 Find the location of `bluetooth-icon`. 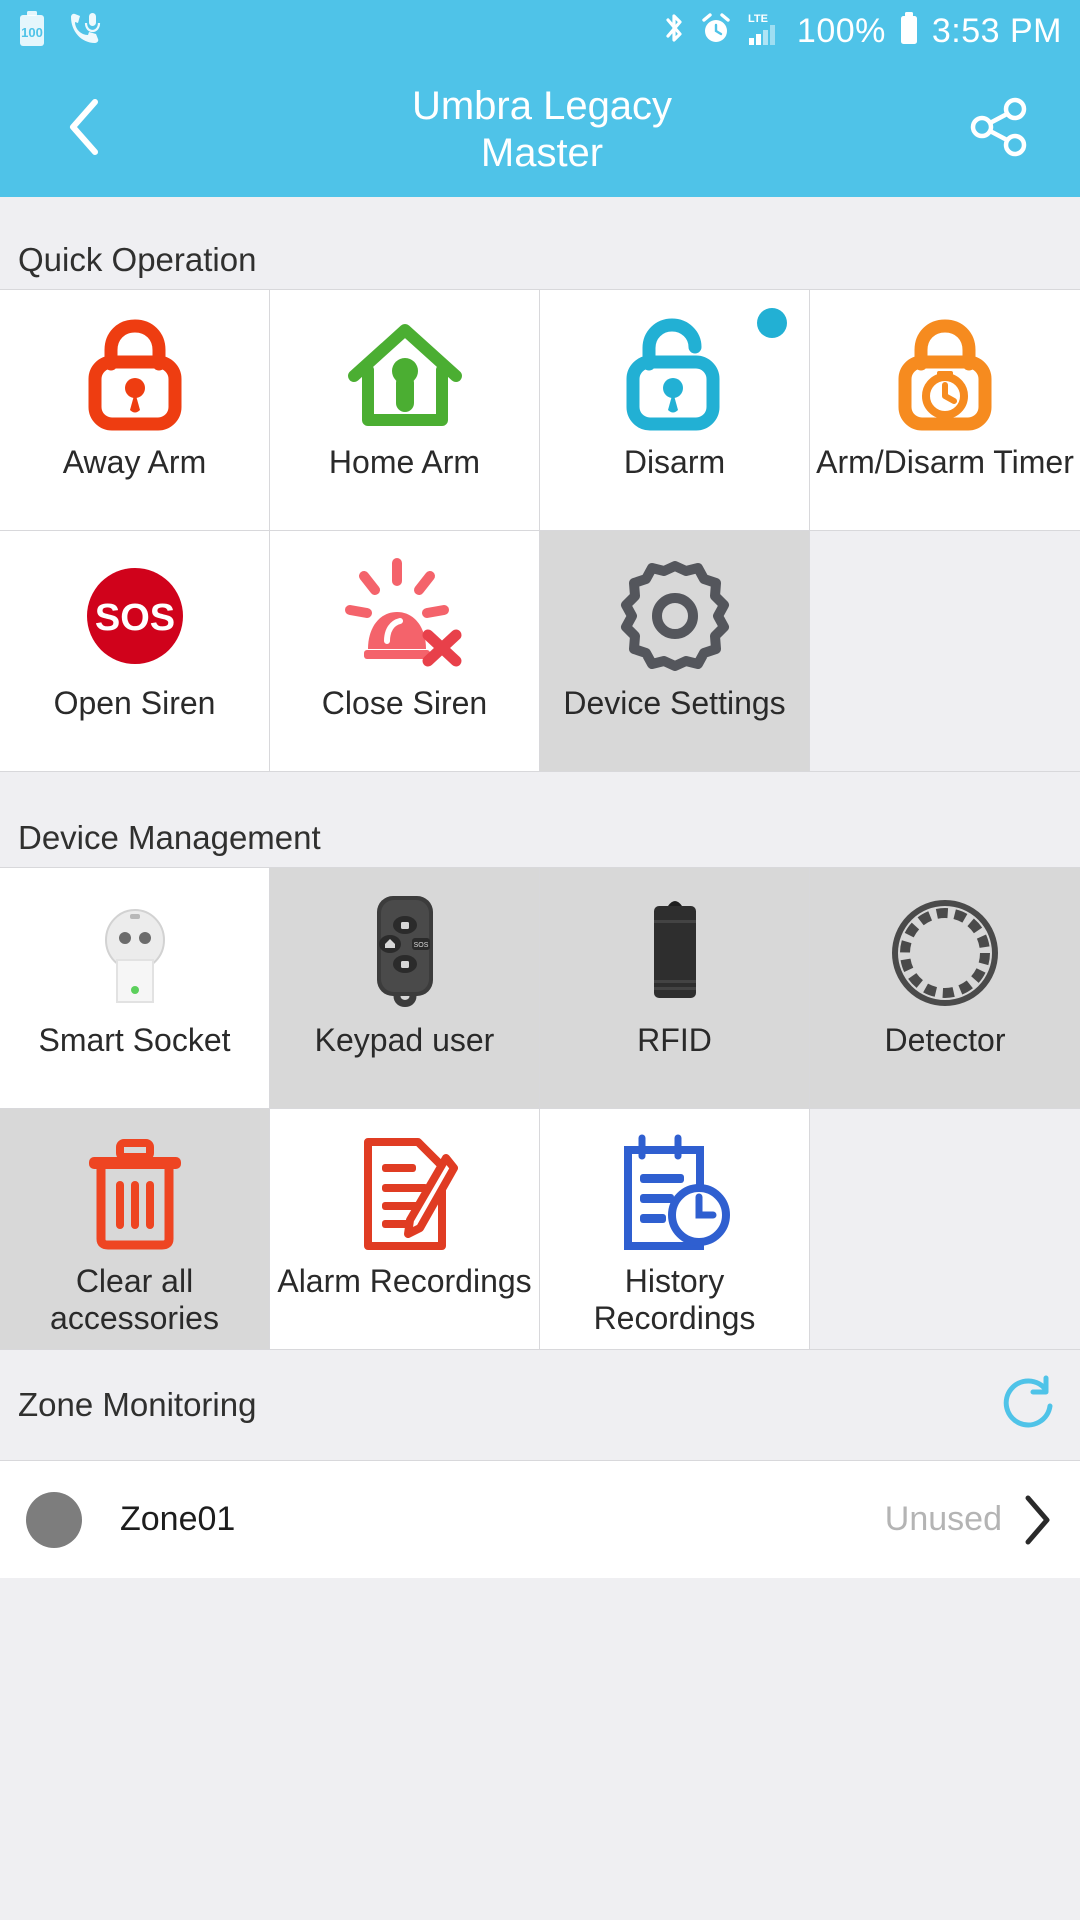

bluetooth-icon is located at coordinates (674, 31).